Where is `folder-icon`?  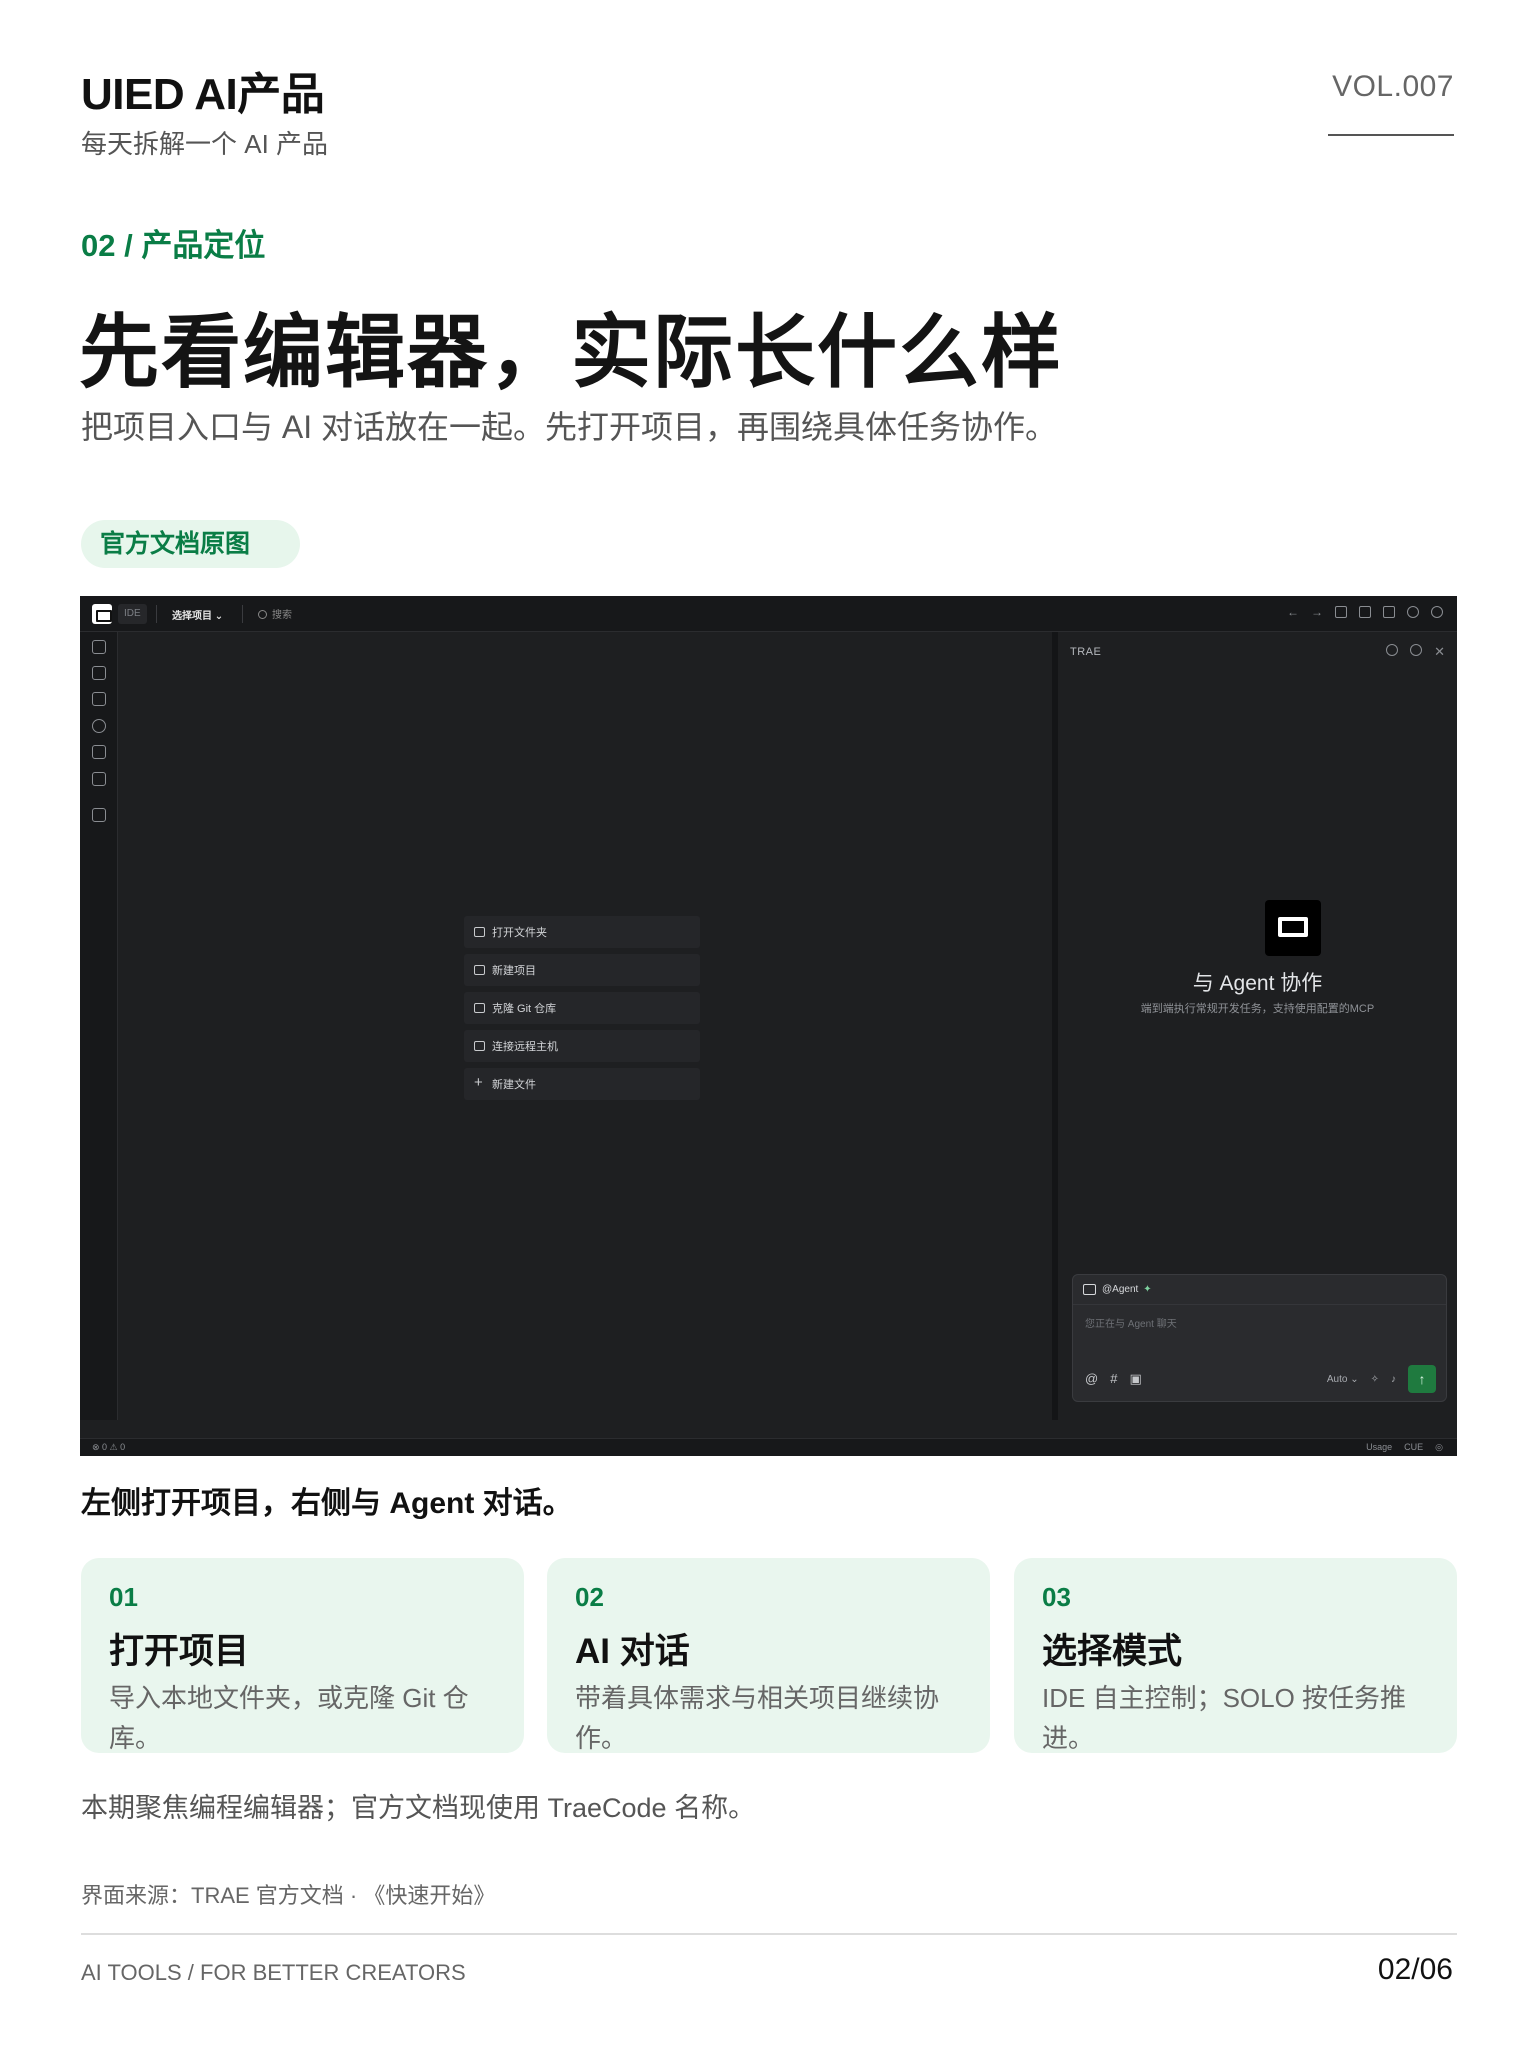 folder-icon is located at coordinates (479, 932).